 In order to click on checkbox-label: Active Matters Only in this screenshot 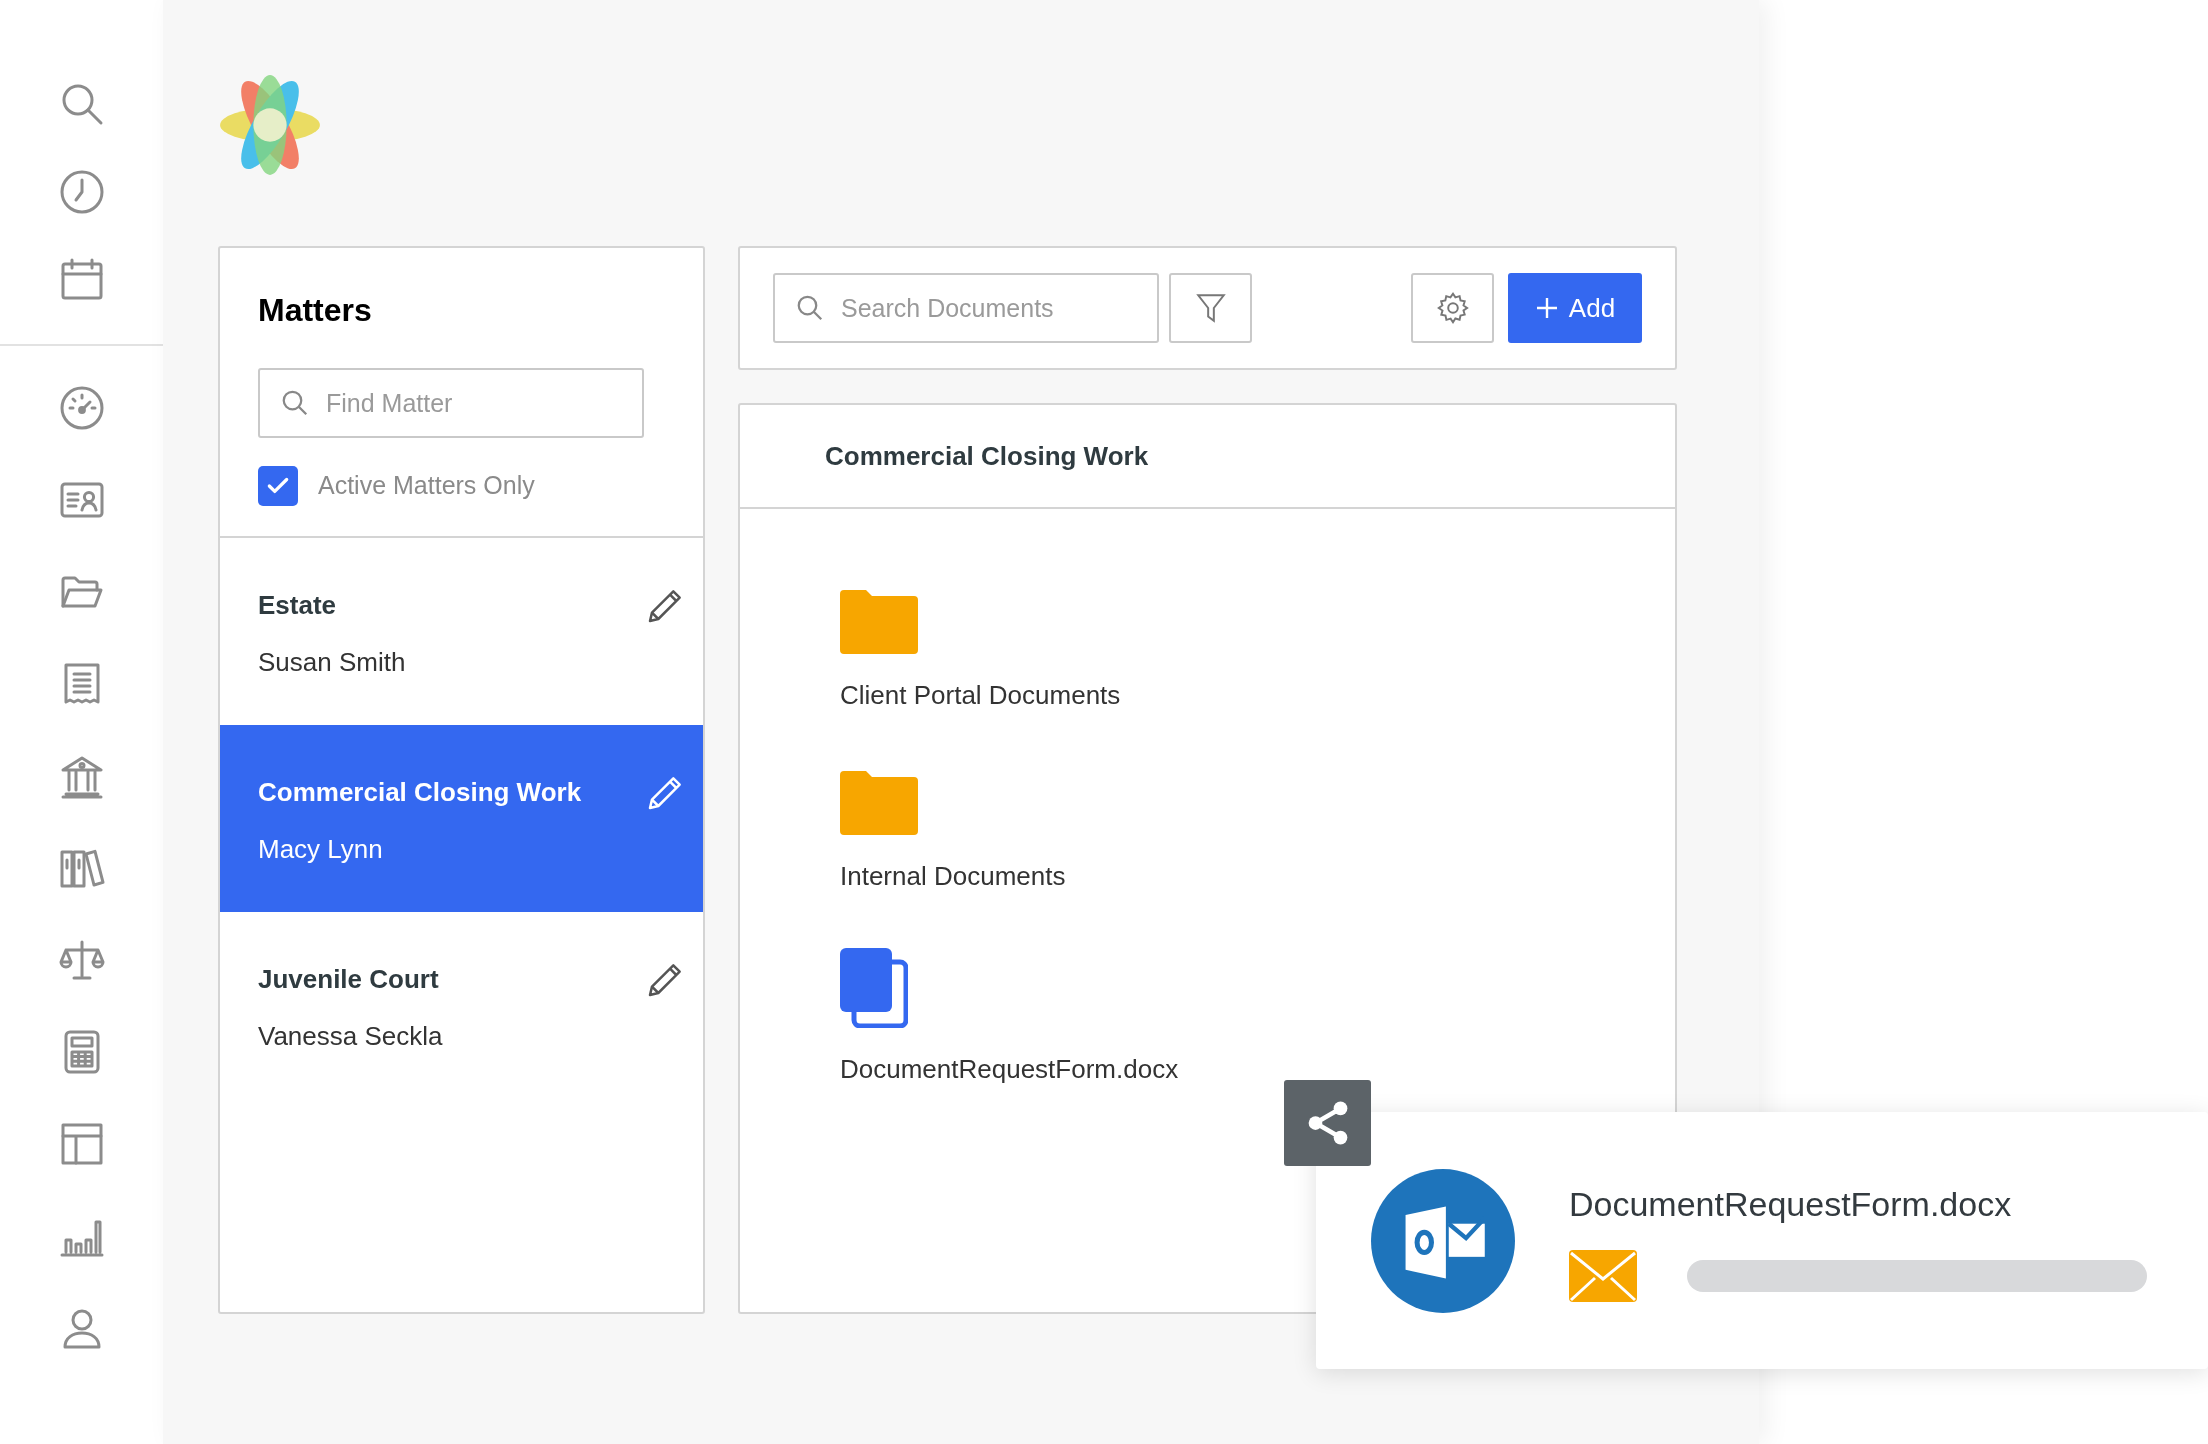, I will do `click(426, 486)`.